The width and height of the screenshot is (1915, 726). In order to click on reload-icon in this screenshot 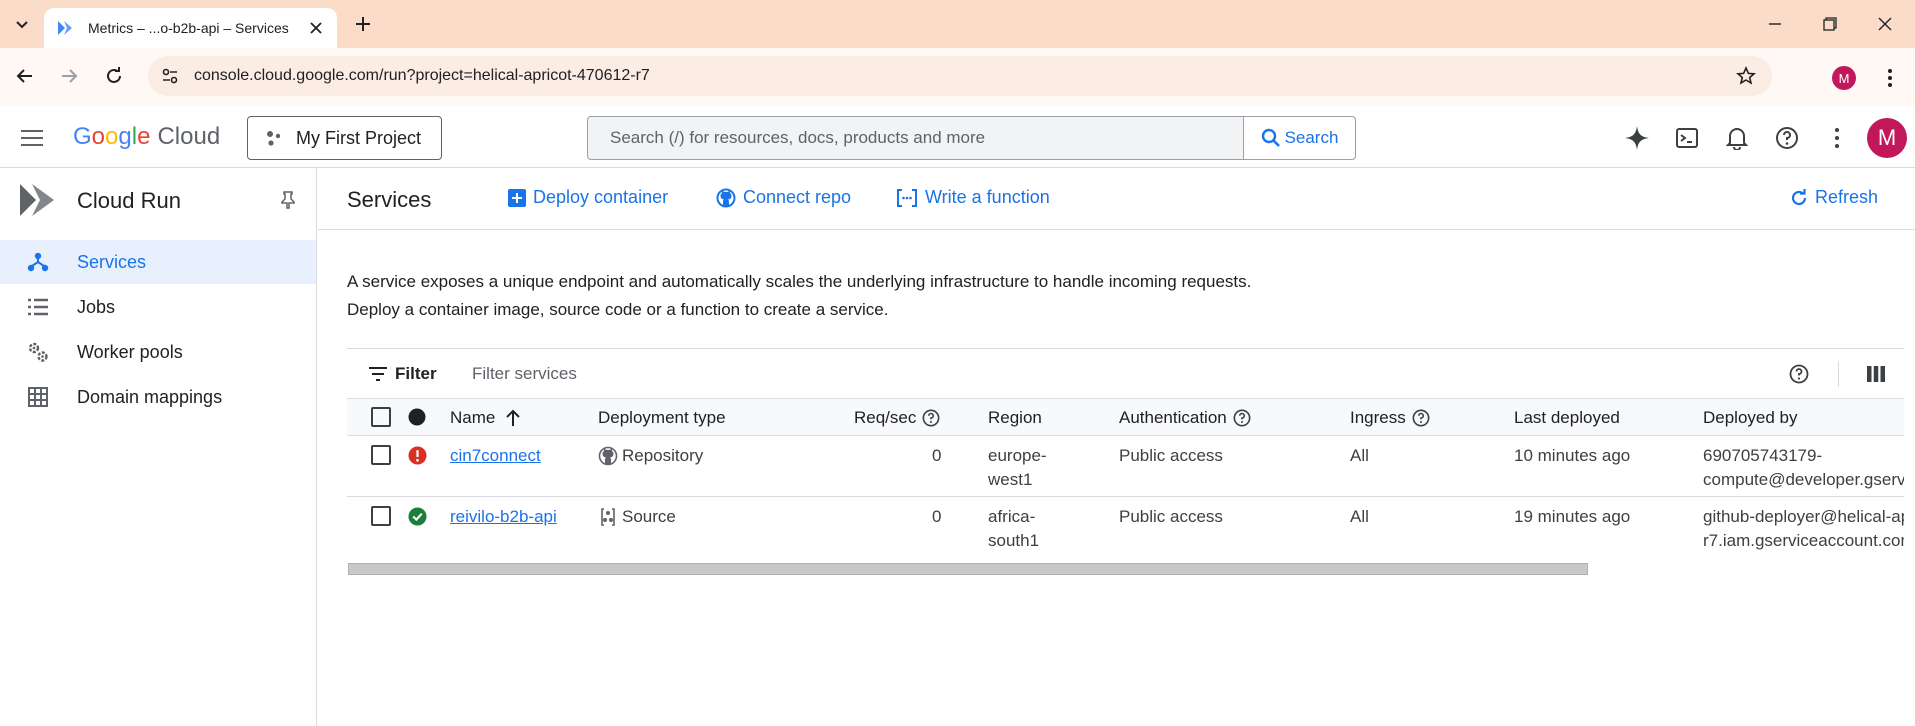, I will do `click(114, 75)`.